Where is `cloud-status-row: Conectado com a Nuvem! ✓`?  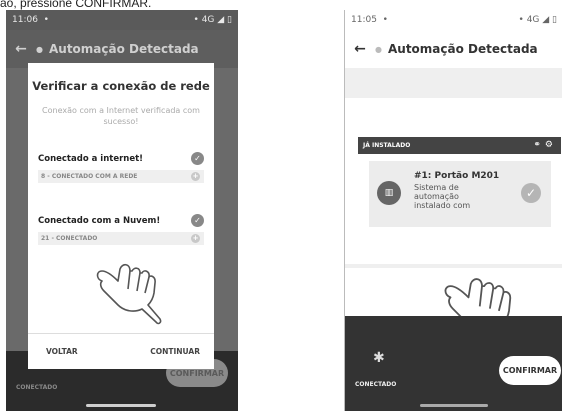
cloud-status-row: Conectado com a Nuvem! ✓ is located at coordinates (121, 220).